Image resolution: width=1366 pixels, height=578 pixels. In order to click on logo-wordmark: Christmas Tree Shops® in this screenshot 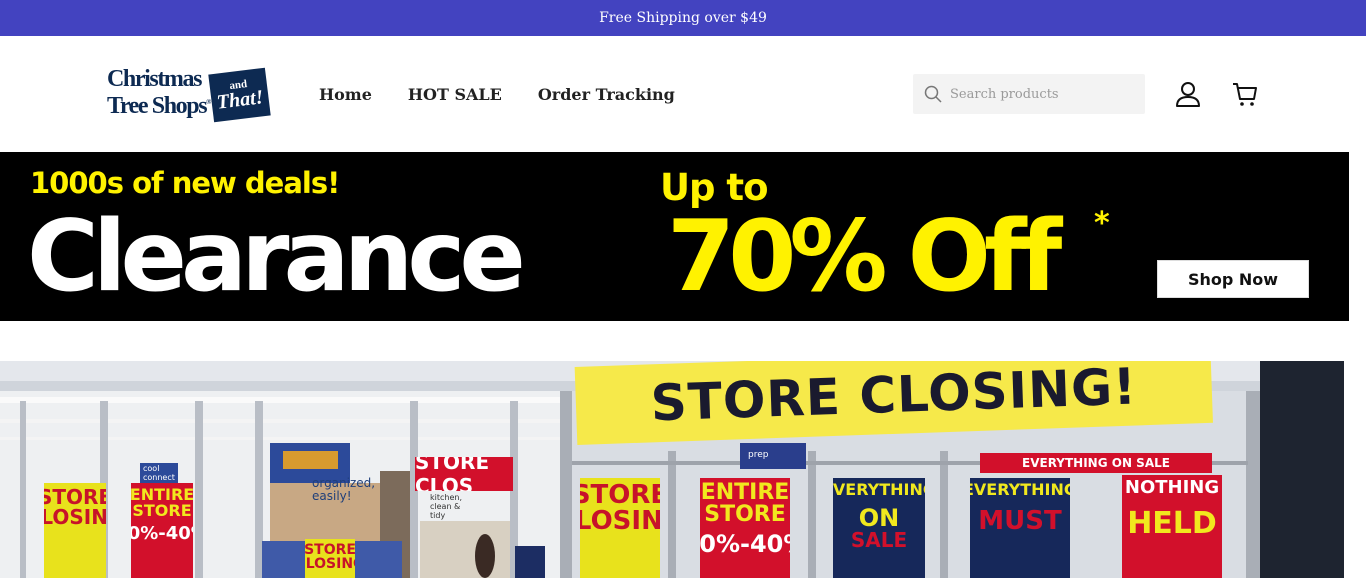, I will do `click(159, 92)`.